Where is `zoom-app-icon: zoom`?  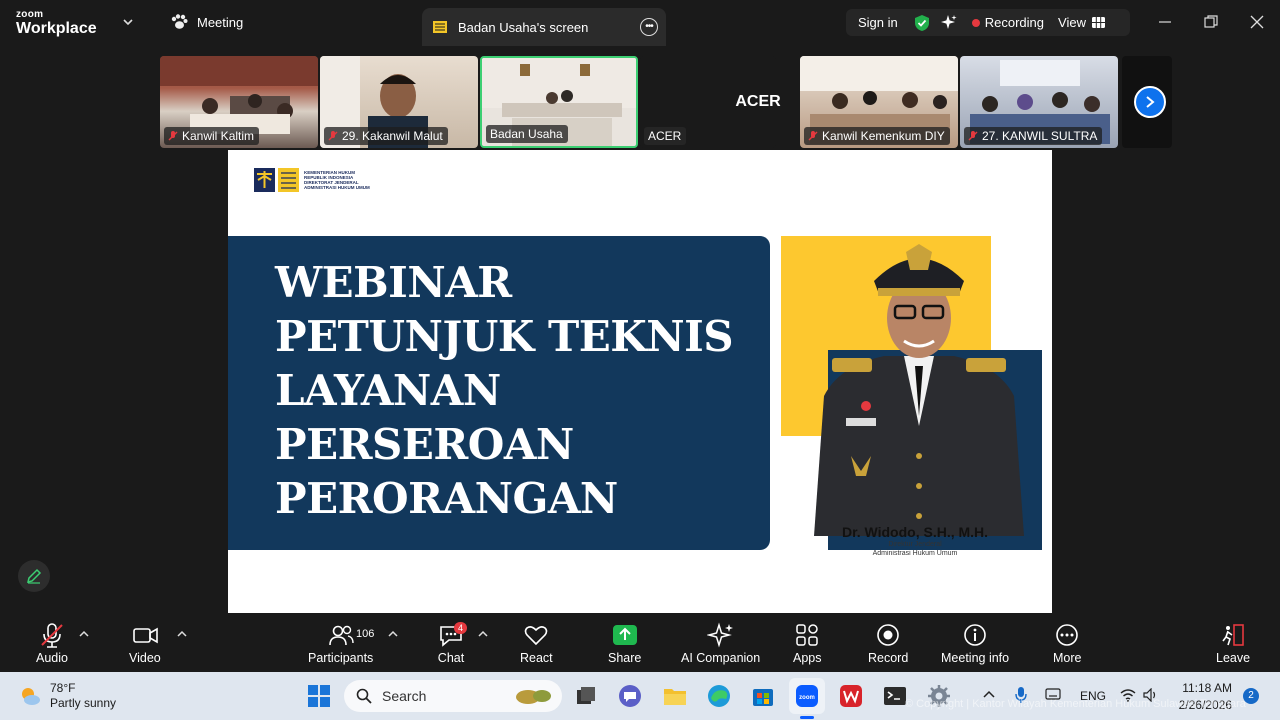
zoom-app-icon: zoom is located at coordinates (807, 696).